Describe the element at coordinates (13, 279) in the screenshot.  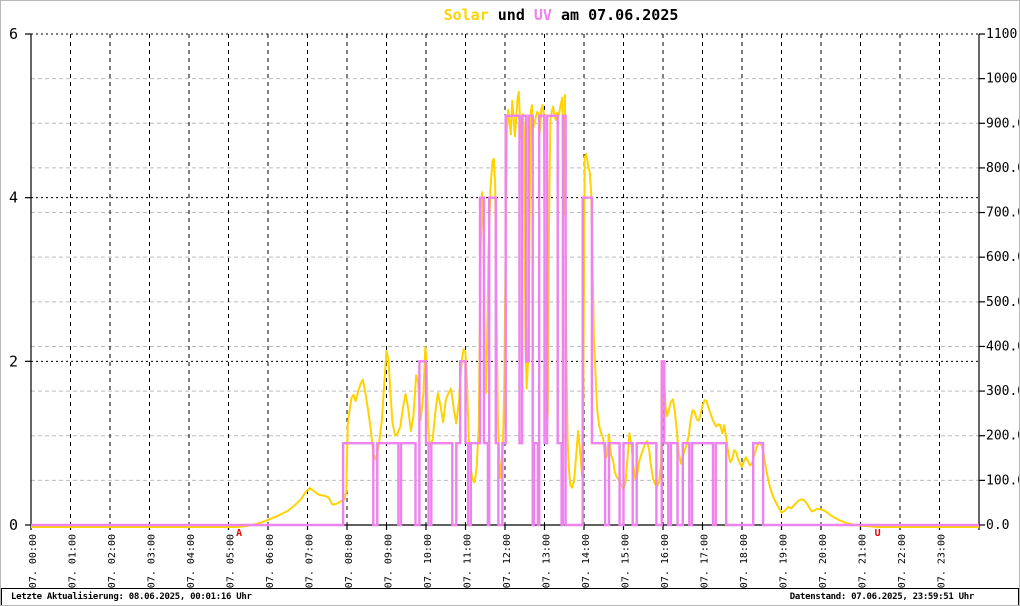
I see `y-axis-left-labels: 0 2 4 6` at that location.